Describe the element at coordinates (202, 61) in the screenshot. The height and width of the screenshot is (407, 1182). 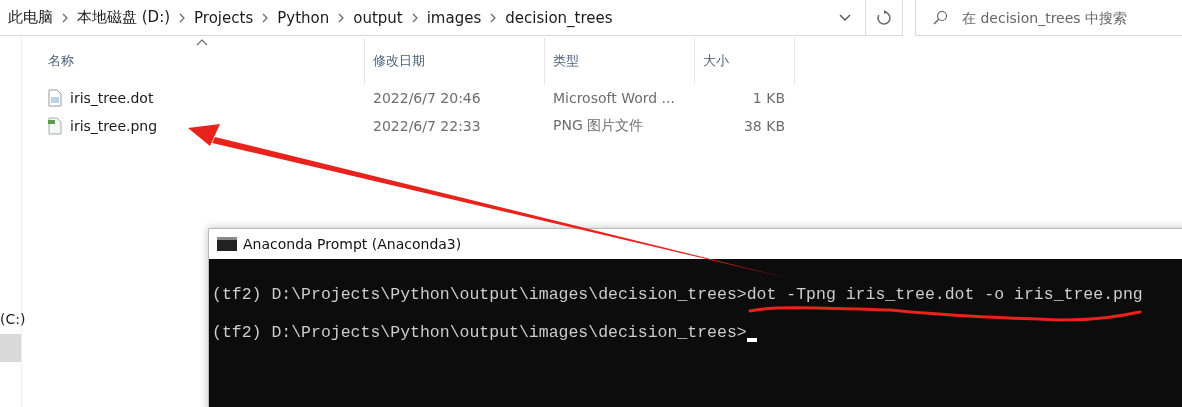
I see `column-header: 名称` at that location.